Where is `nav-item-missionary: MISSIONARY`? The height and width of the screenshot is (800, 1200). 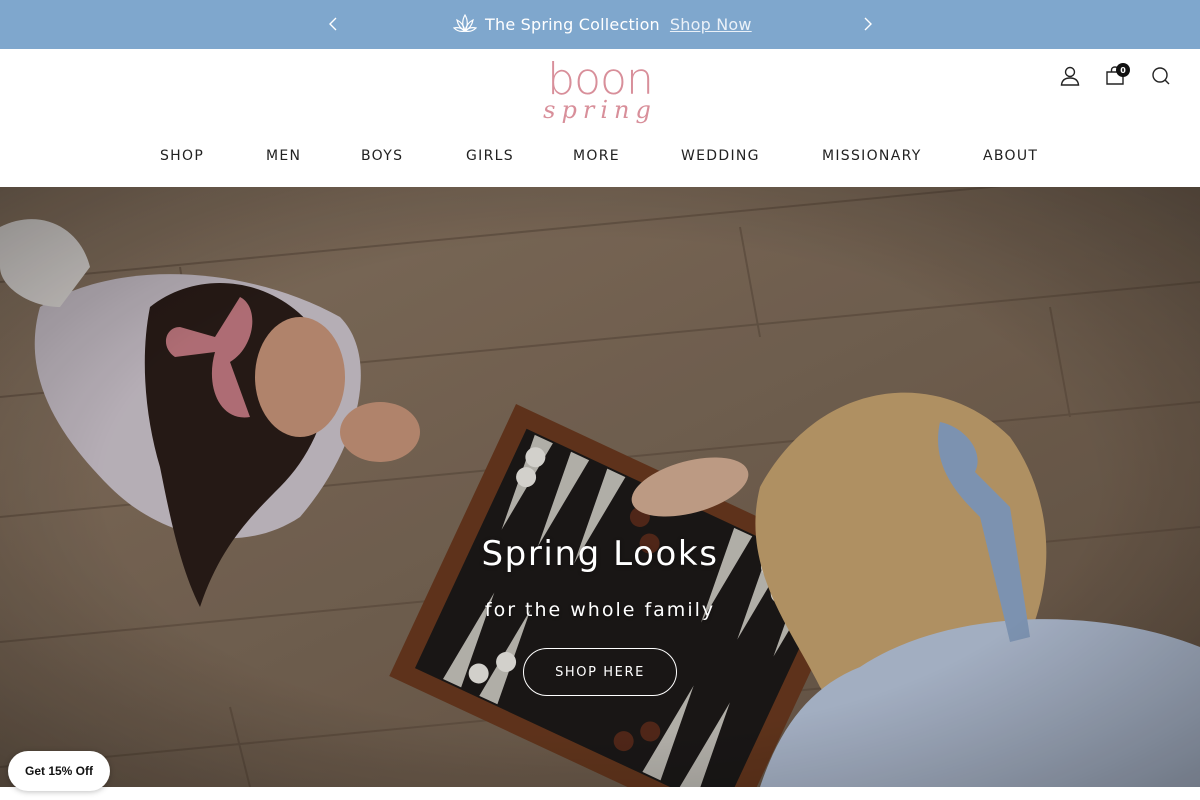 nav-item-missionary: MISSIONARY is located at coordinates (872, 156).